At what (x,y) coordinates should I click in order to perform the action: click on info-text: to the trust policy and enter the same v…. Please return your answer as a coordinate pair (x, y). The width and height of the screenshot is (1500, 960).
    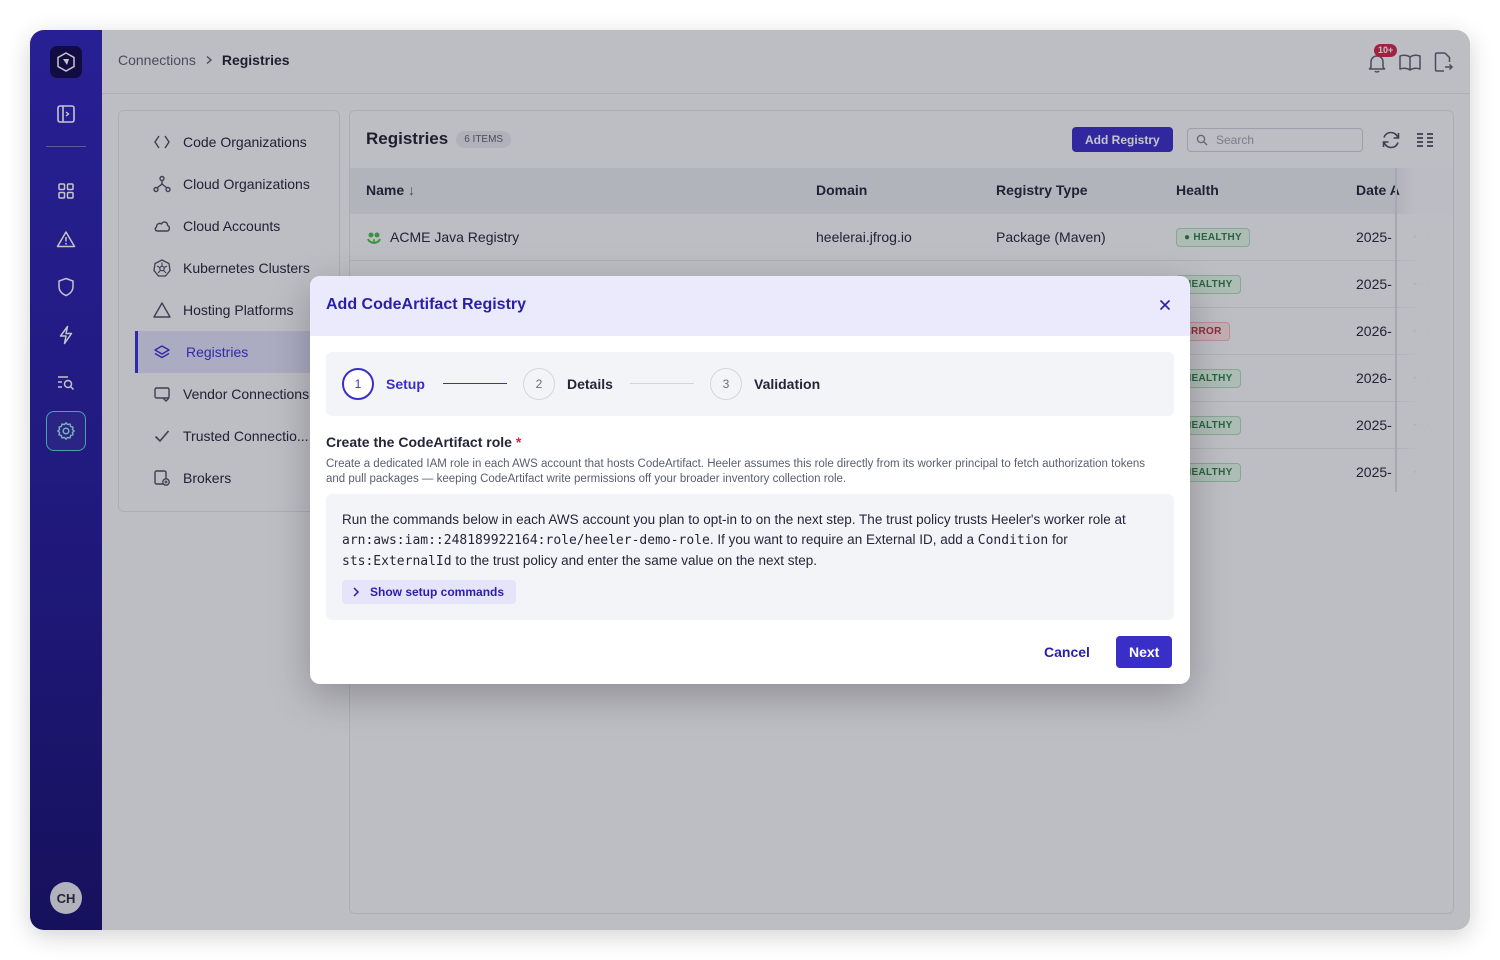
    Looking at the image, I should click on (634, 560).